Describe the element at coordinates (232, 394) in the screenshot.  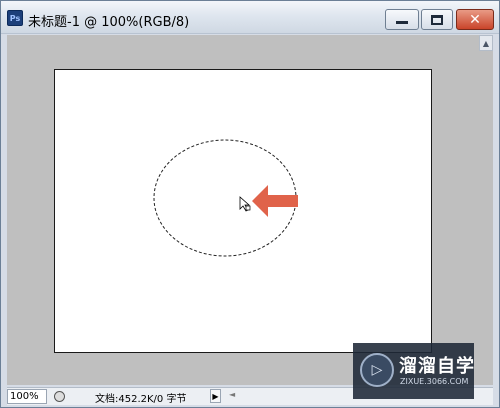
I see `scroll-left-icon: ◄` at that location.